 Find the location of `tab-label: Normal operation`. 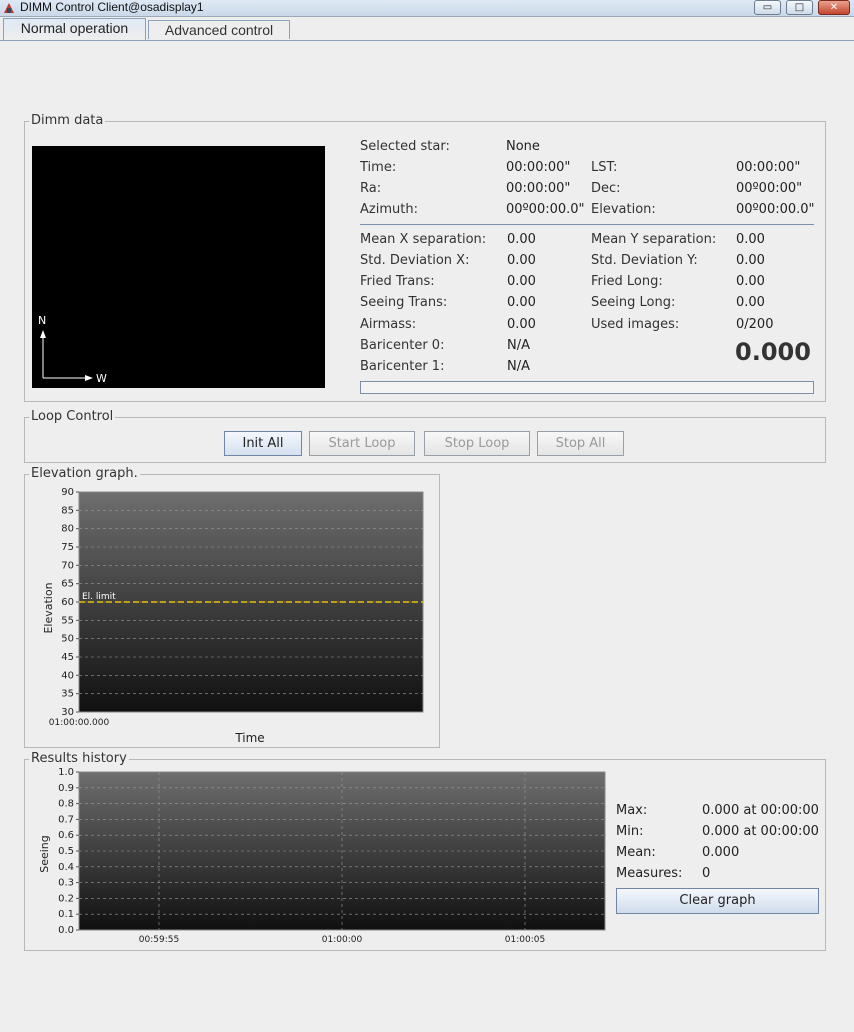

tab-label: Normal operation is located at coordinates (74, 28).